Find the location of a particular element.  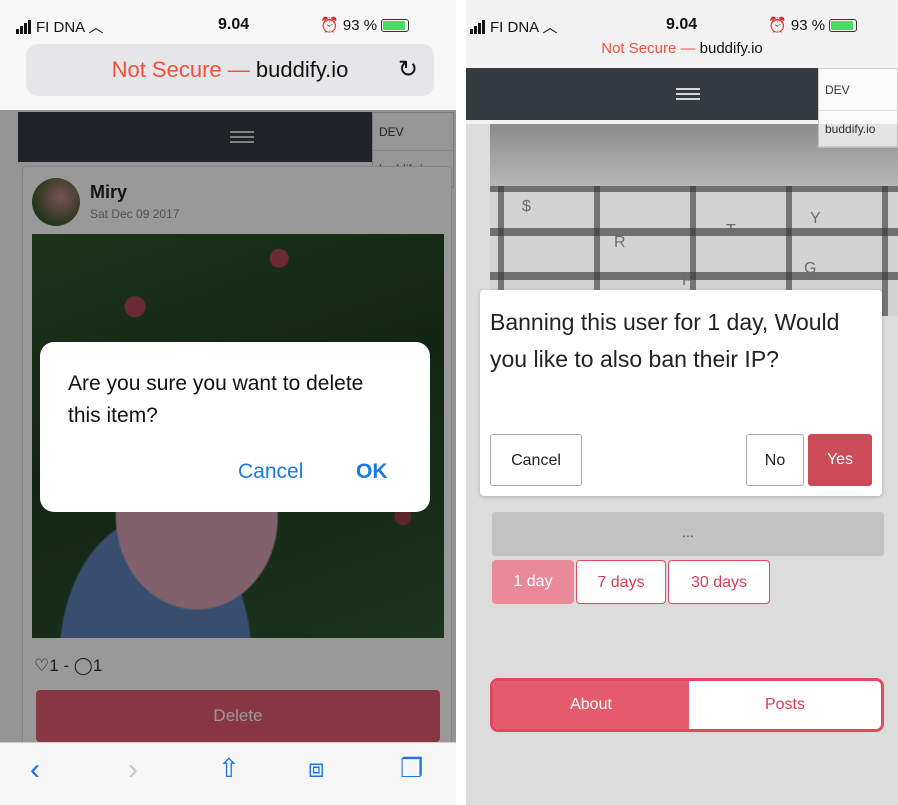

tab-about: About is located at coordinates (591, 705).